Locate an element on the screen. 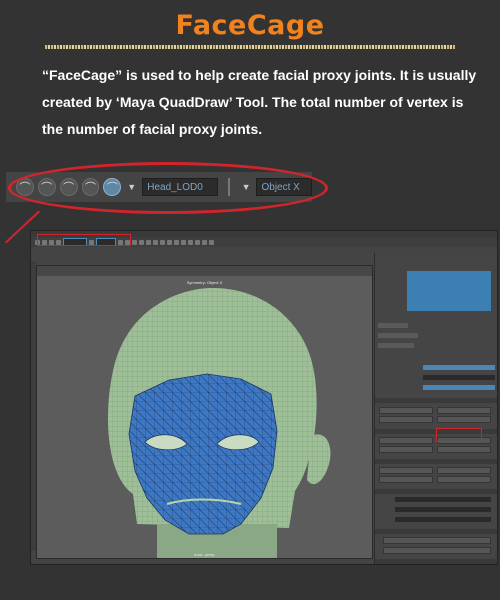 The width and height of the screenshot is (500, 600). quad-draw-tool-panel is located at coordinates (435, 408).